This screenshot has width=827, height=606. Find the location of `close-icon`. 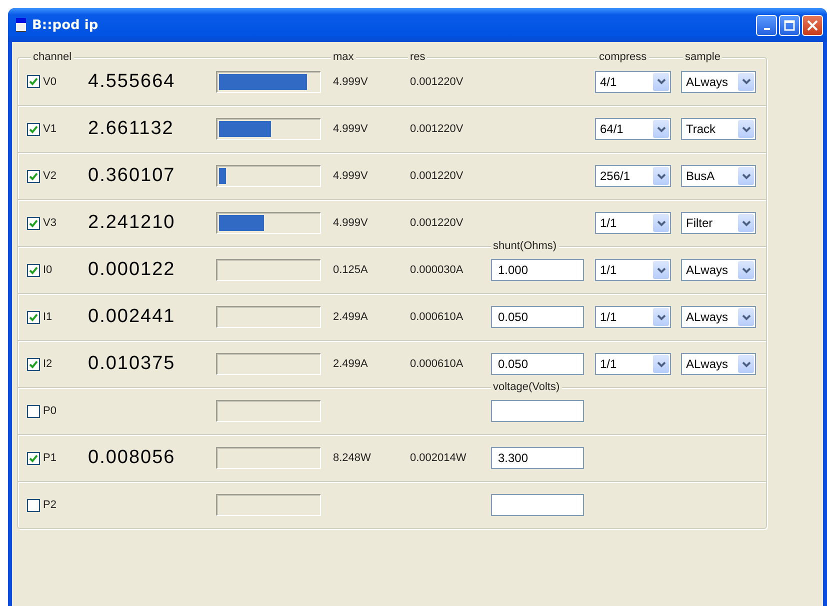

close-icon is located at coordinates (812, 25).